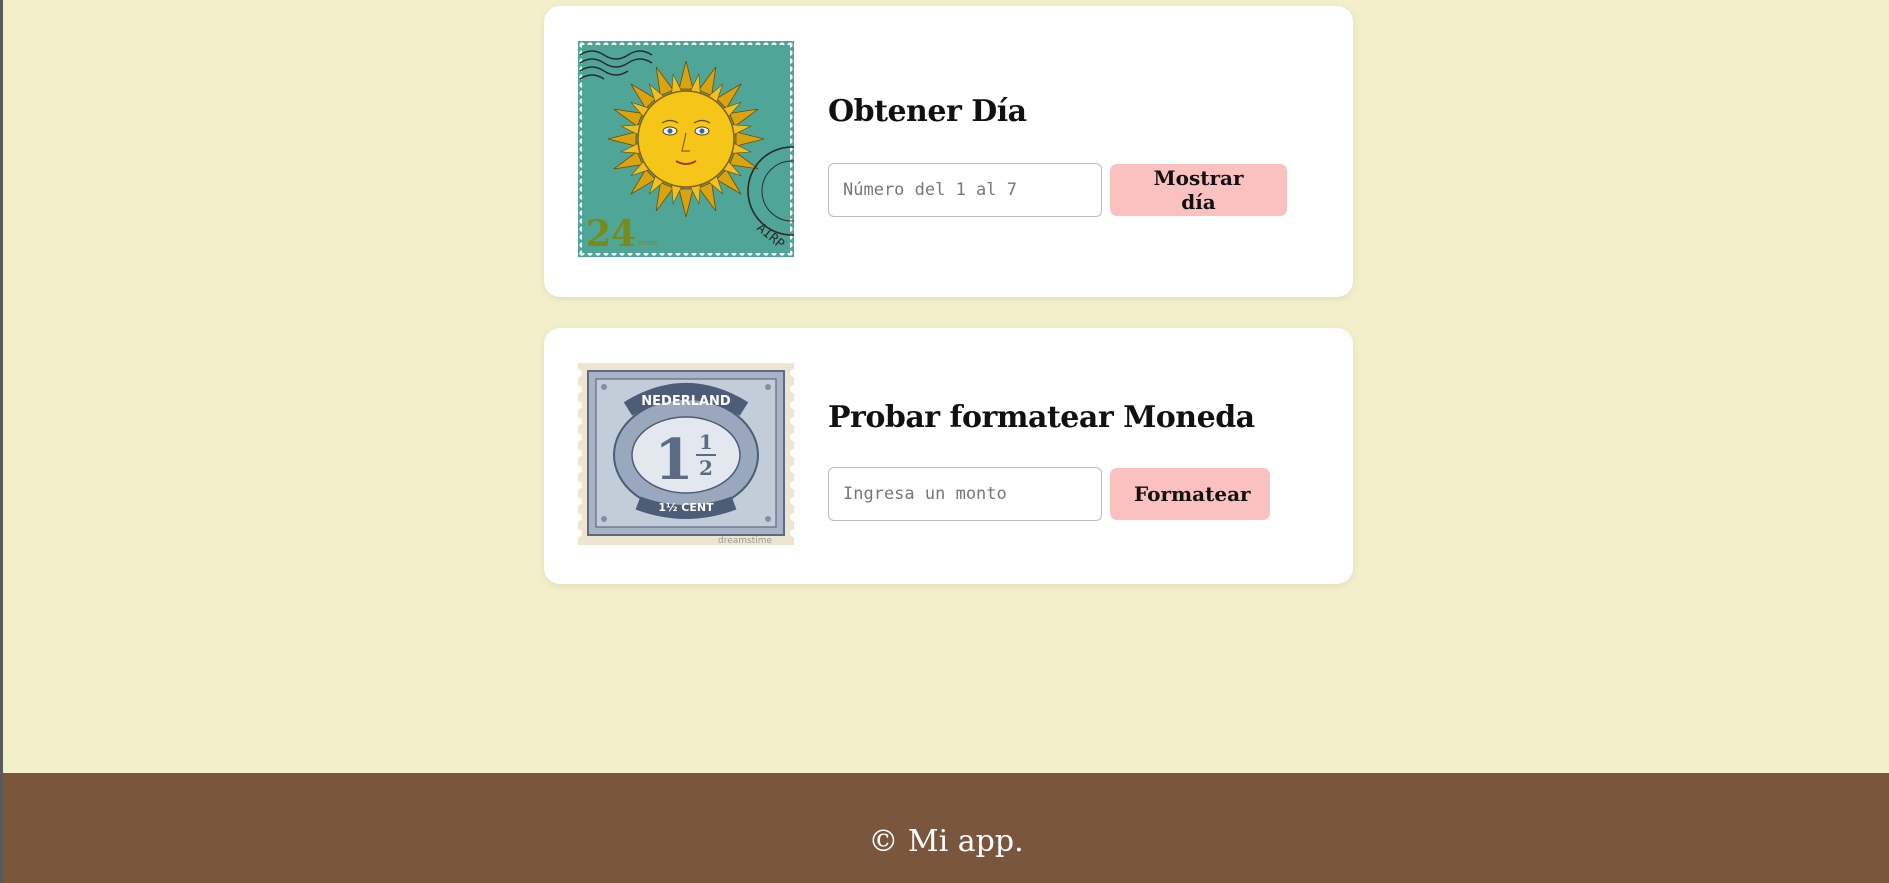 Image resolution: width=1889 pixels, height=883 pixels. Describe the element at coordinates (965, 190) in the screenshot. I see `day-number-input` at that location.